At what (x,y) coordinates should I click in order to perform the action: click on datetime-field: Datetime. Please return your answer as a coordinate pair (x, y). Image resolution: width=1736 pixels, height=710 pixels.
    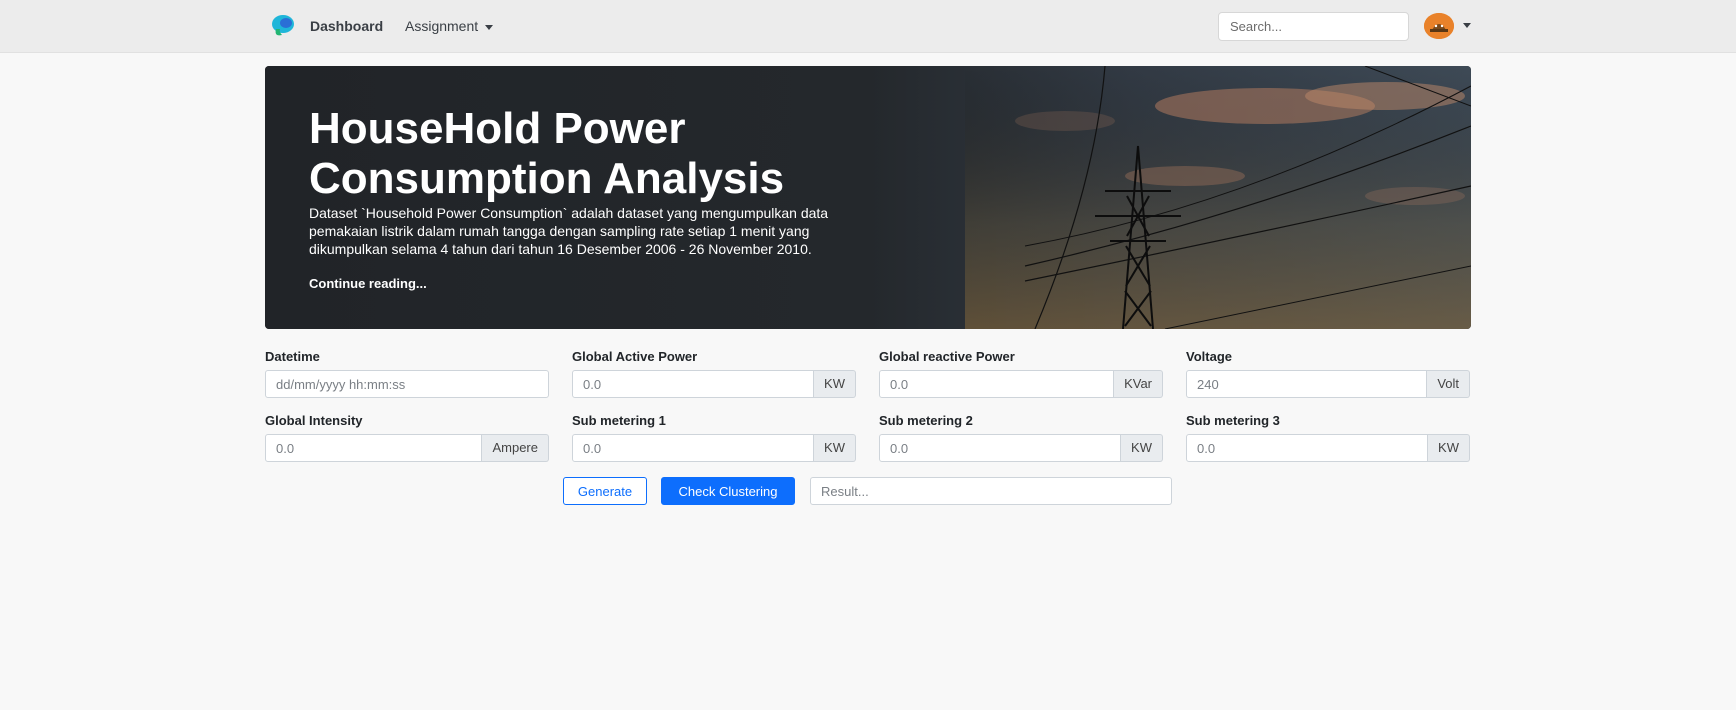
    Looking at the image, I should click on (407, 373).